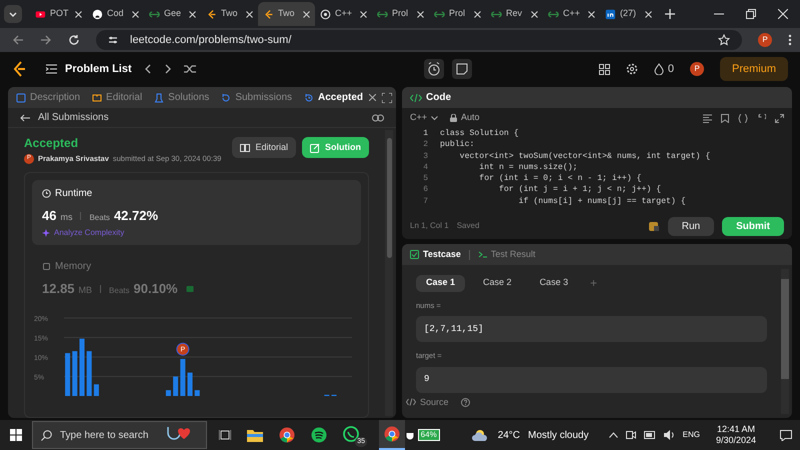  I want to click on case-tab: Case 2, so click(497, 283).